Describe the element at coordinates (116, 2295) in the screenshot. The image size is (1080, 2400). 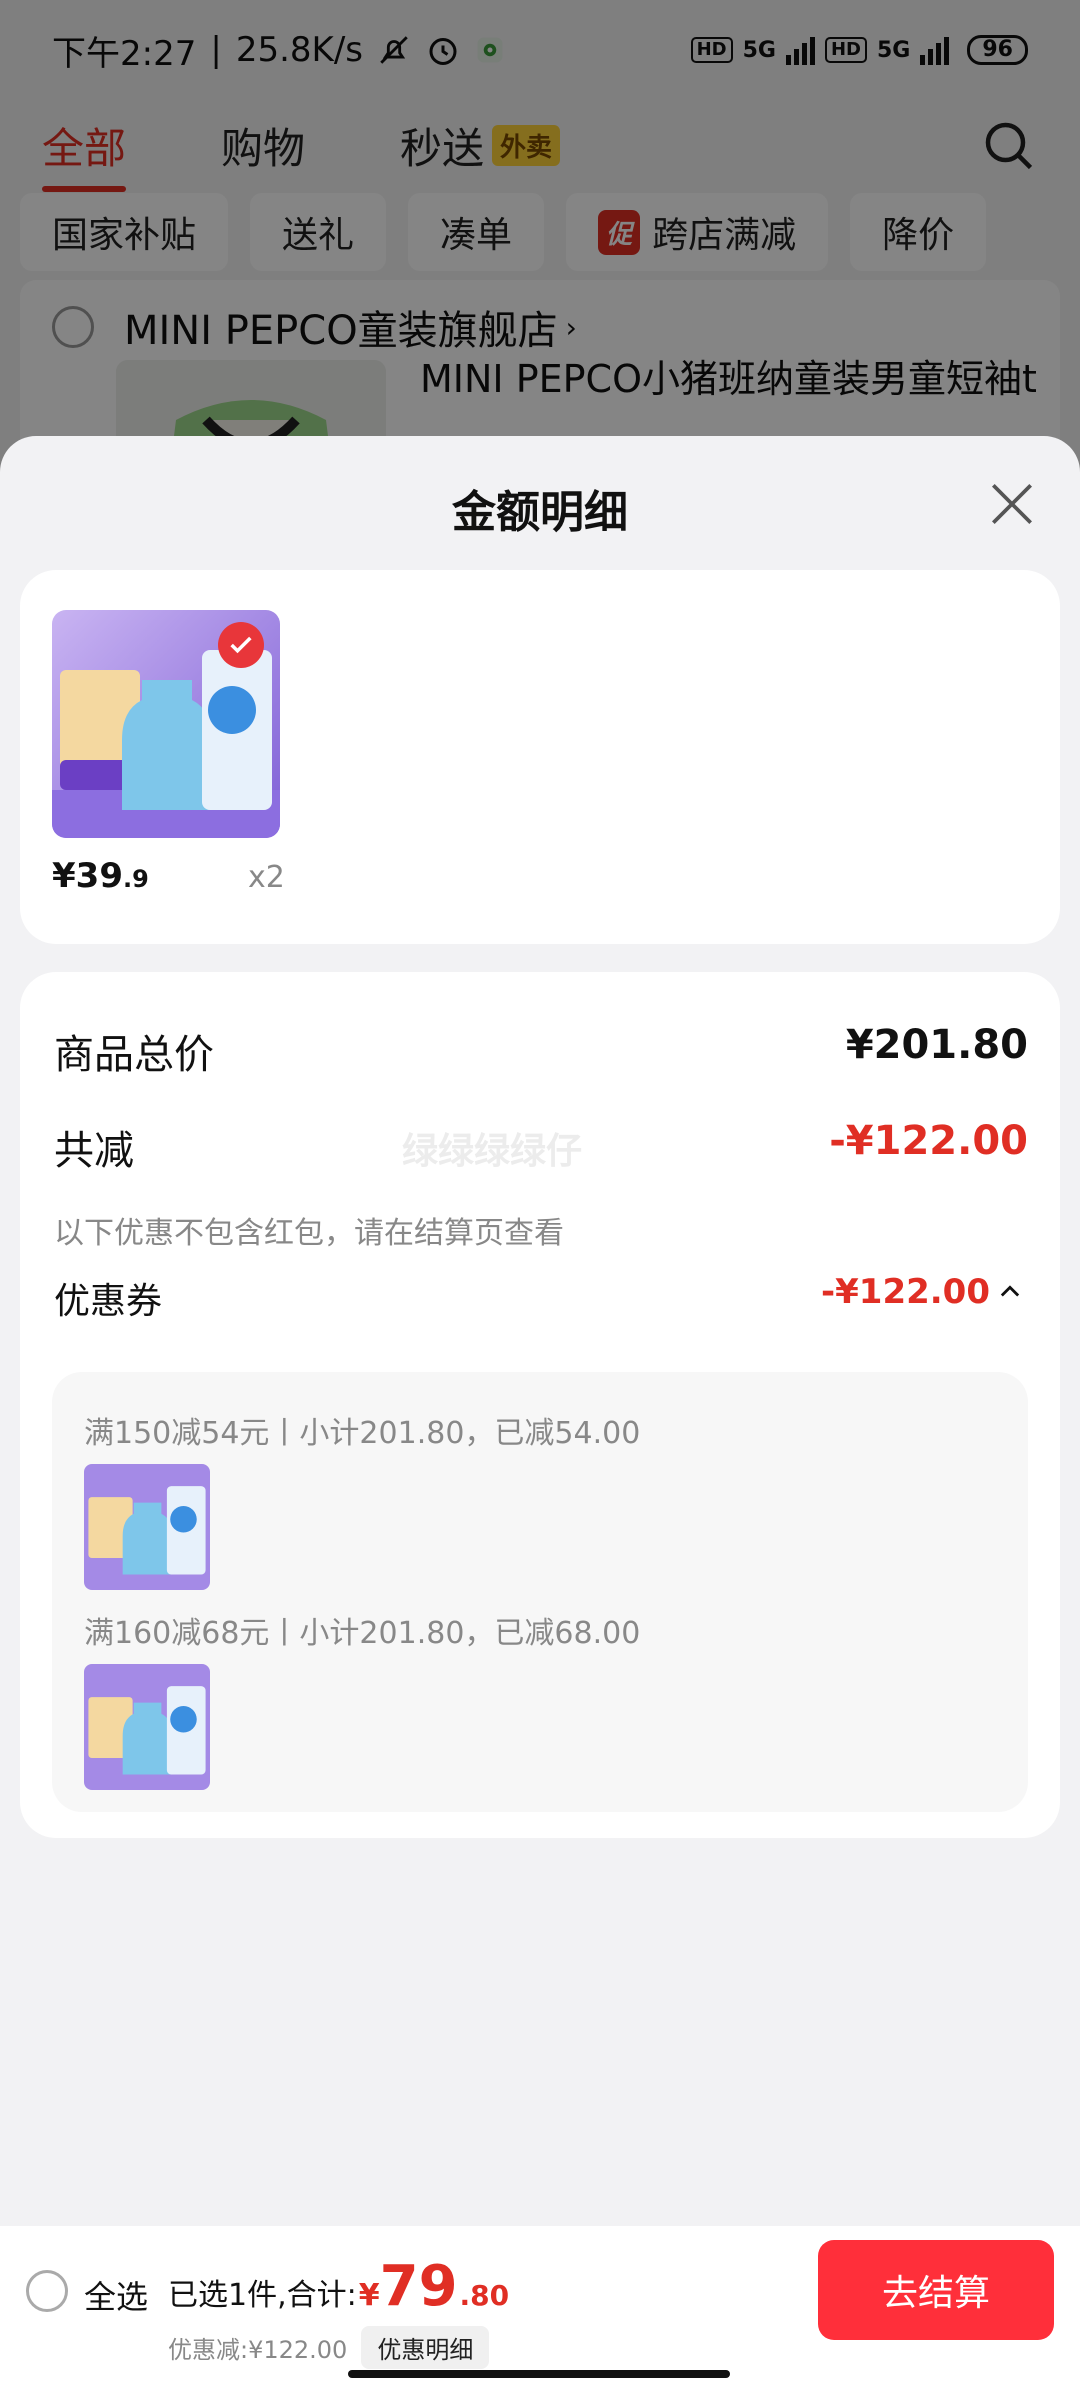
I see `select-all-label: 全选` at that location.